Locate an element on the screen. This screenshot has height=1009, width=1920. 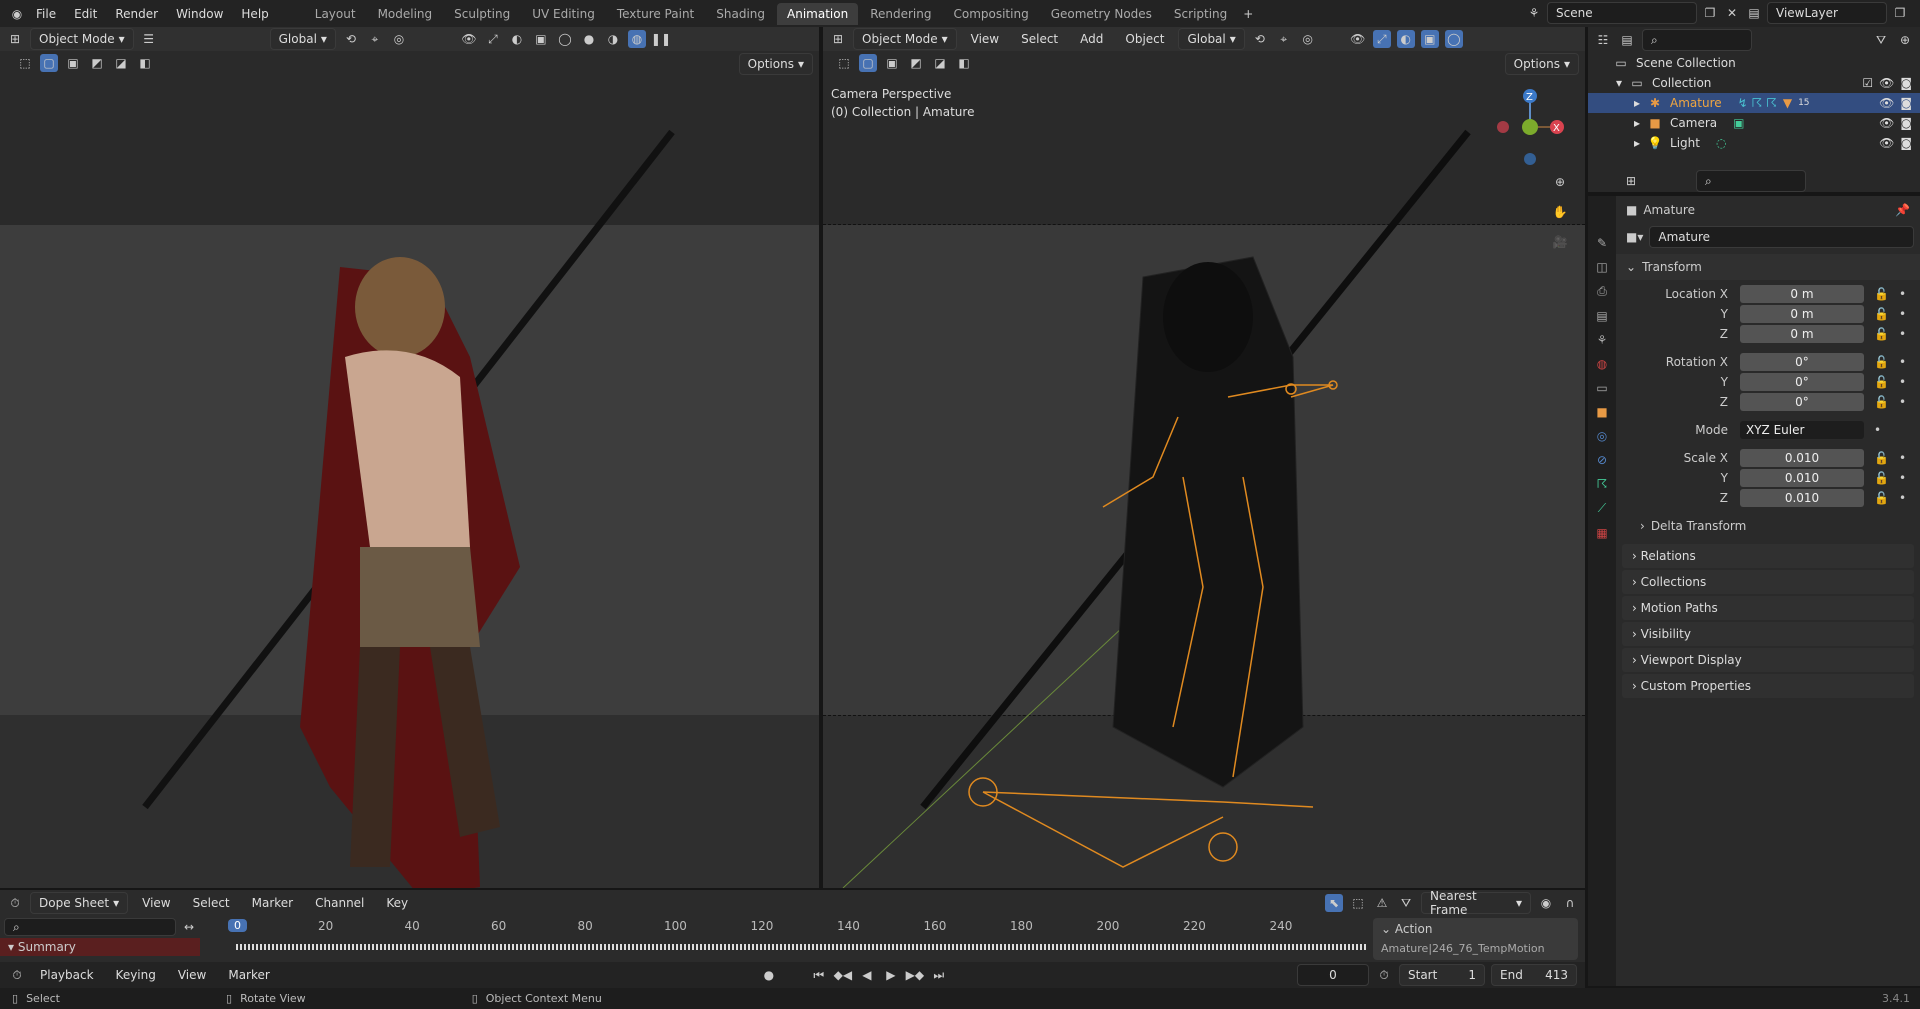
select-subtract-icon: ◩ is located at coordinates (916, 63).